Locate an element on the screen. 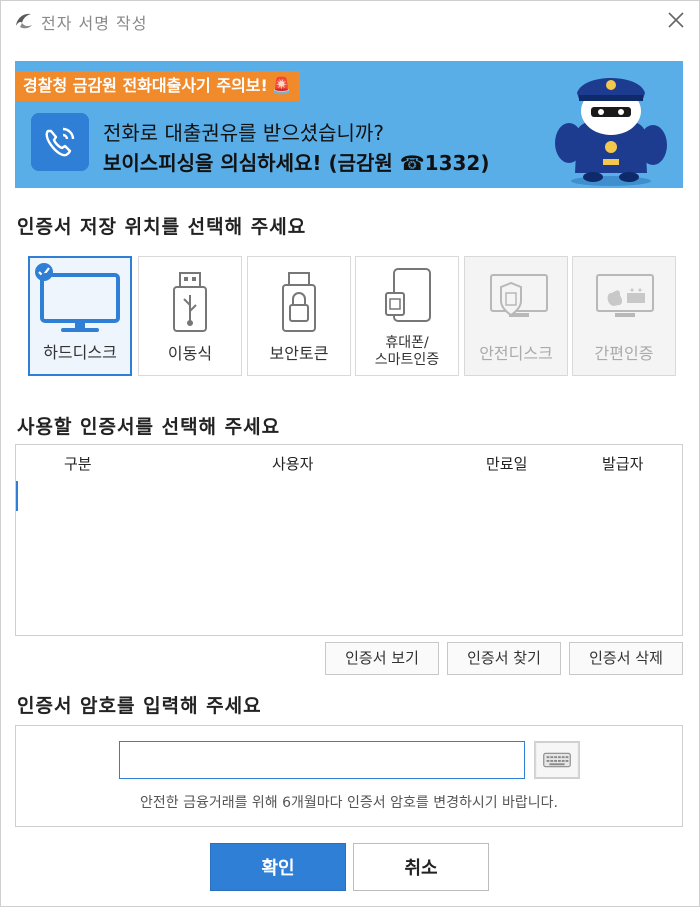  dolphin-logo-icon is located at coordinates (24, 21).